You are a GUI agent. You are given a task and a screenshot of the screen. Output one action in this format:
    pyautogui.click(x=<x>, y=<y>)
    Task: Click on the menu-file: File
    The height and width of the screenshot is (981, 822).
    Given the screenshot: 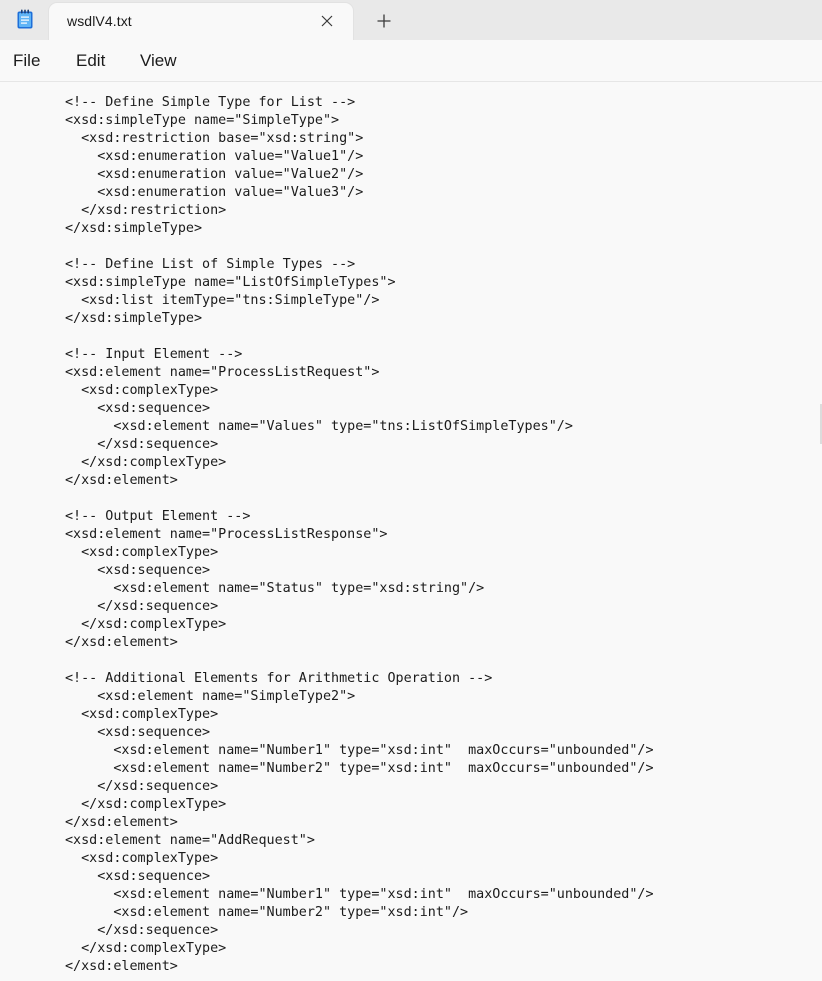 What is the action you would take?
    pyautogui.click(x=26, y=61)
    